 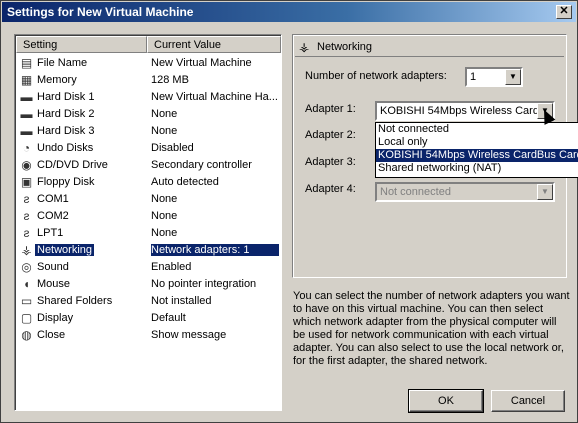 What do you see at coordinates (148, 114) in the screenshot?
I see `device-row: ▬ Hard Disk 2 None` at bounding box center [148, 114].